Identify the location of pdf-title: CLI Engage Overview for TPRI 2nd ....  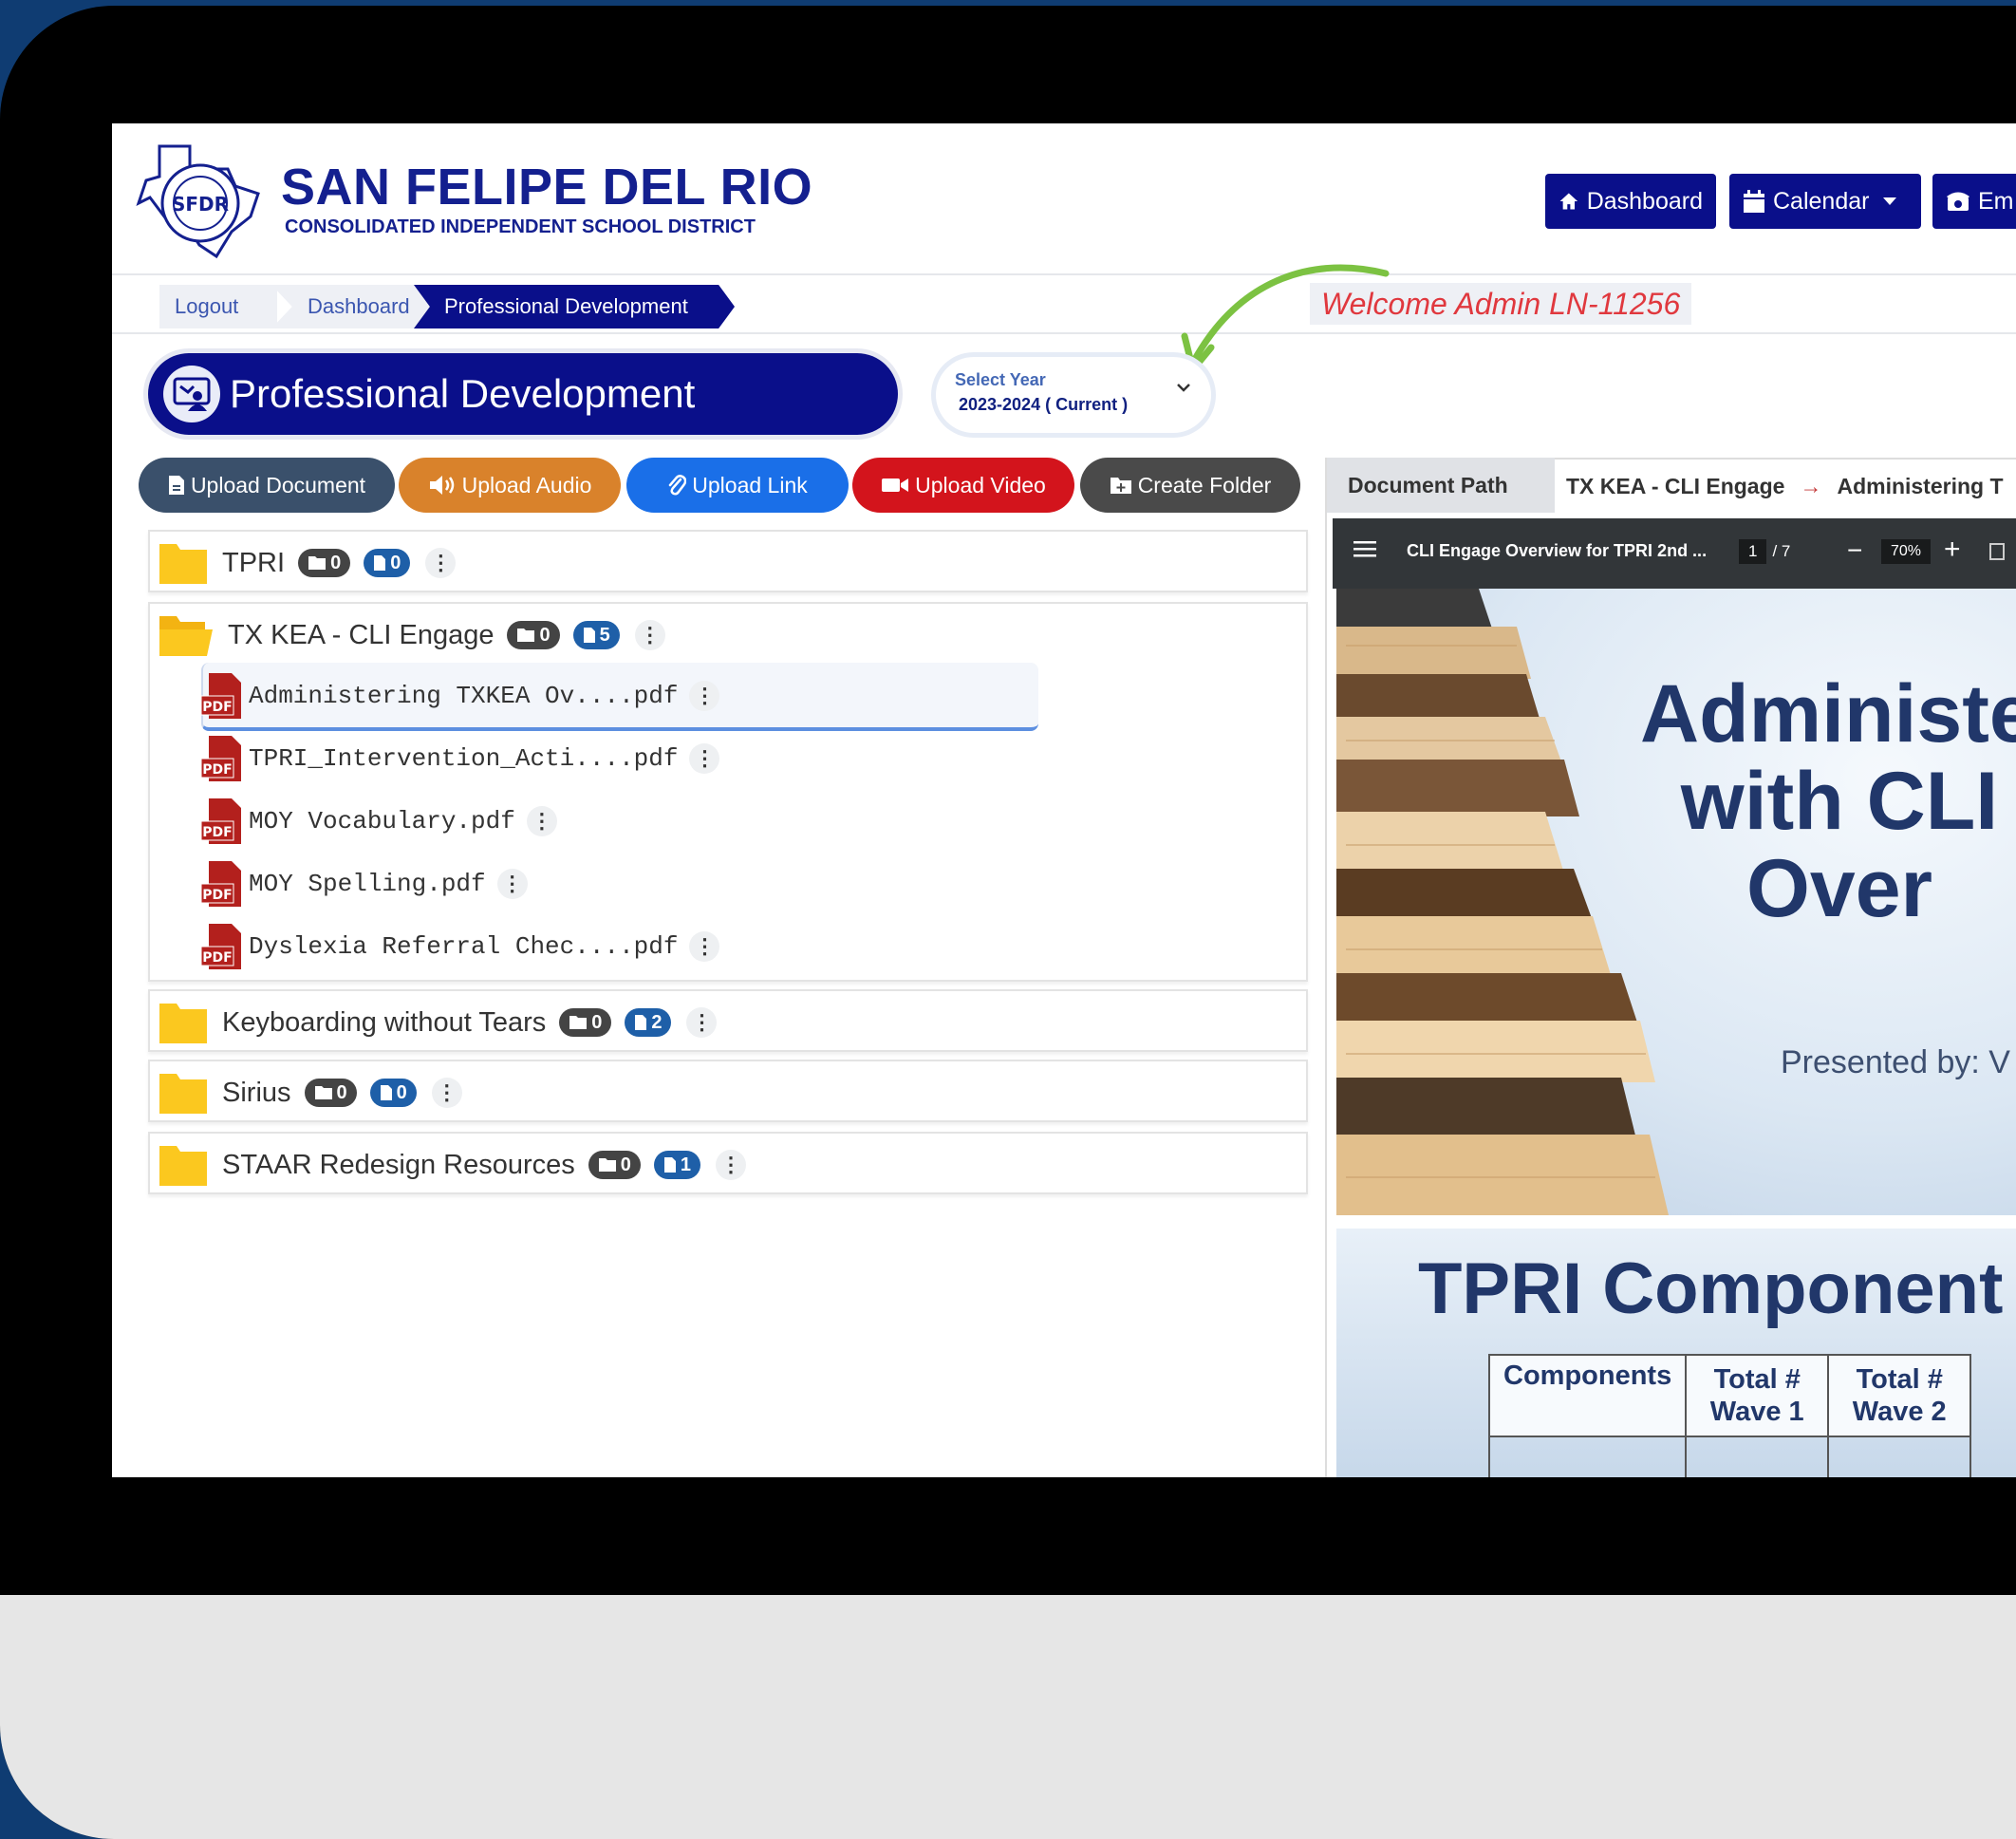
(1557, 550).